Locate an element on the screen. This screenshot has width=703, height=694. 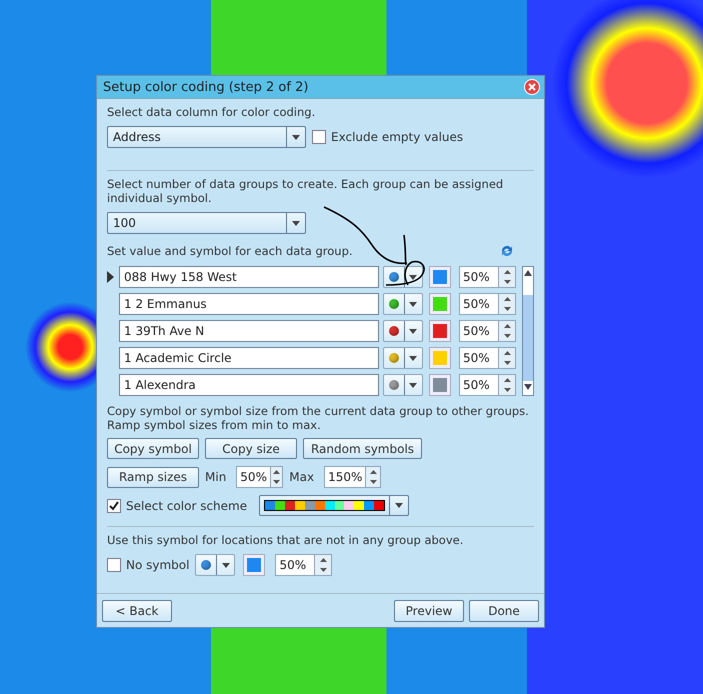
section-label: Select data column for color coding. is located at coordinates (211, 112).